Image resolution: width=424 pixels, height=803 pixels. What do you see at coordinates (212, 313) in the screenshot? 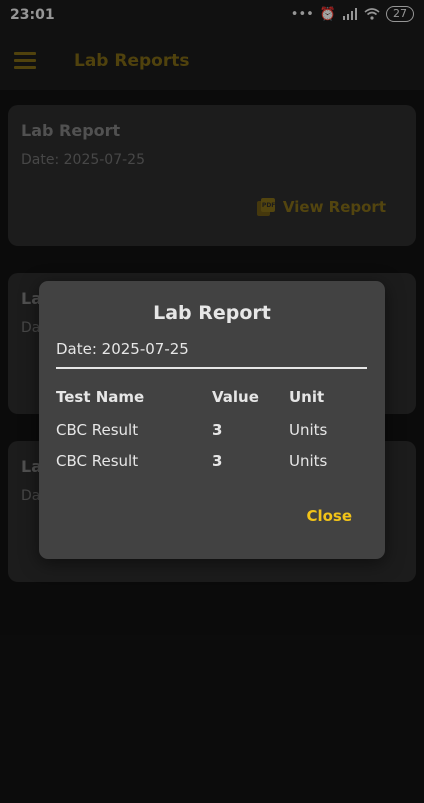
I see `dialog-title: Lab Report` at bounding box center [212, 313].